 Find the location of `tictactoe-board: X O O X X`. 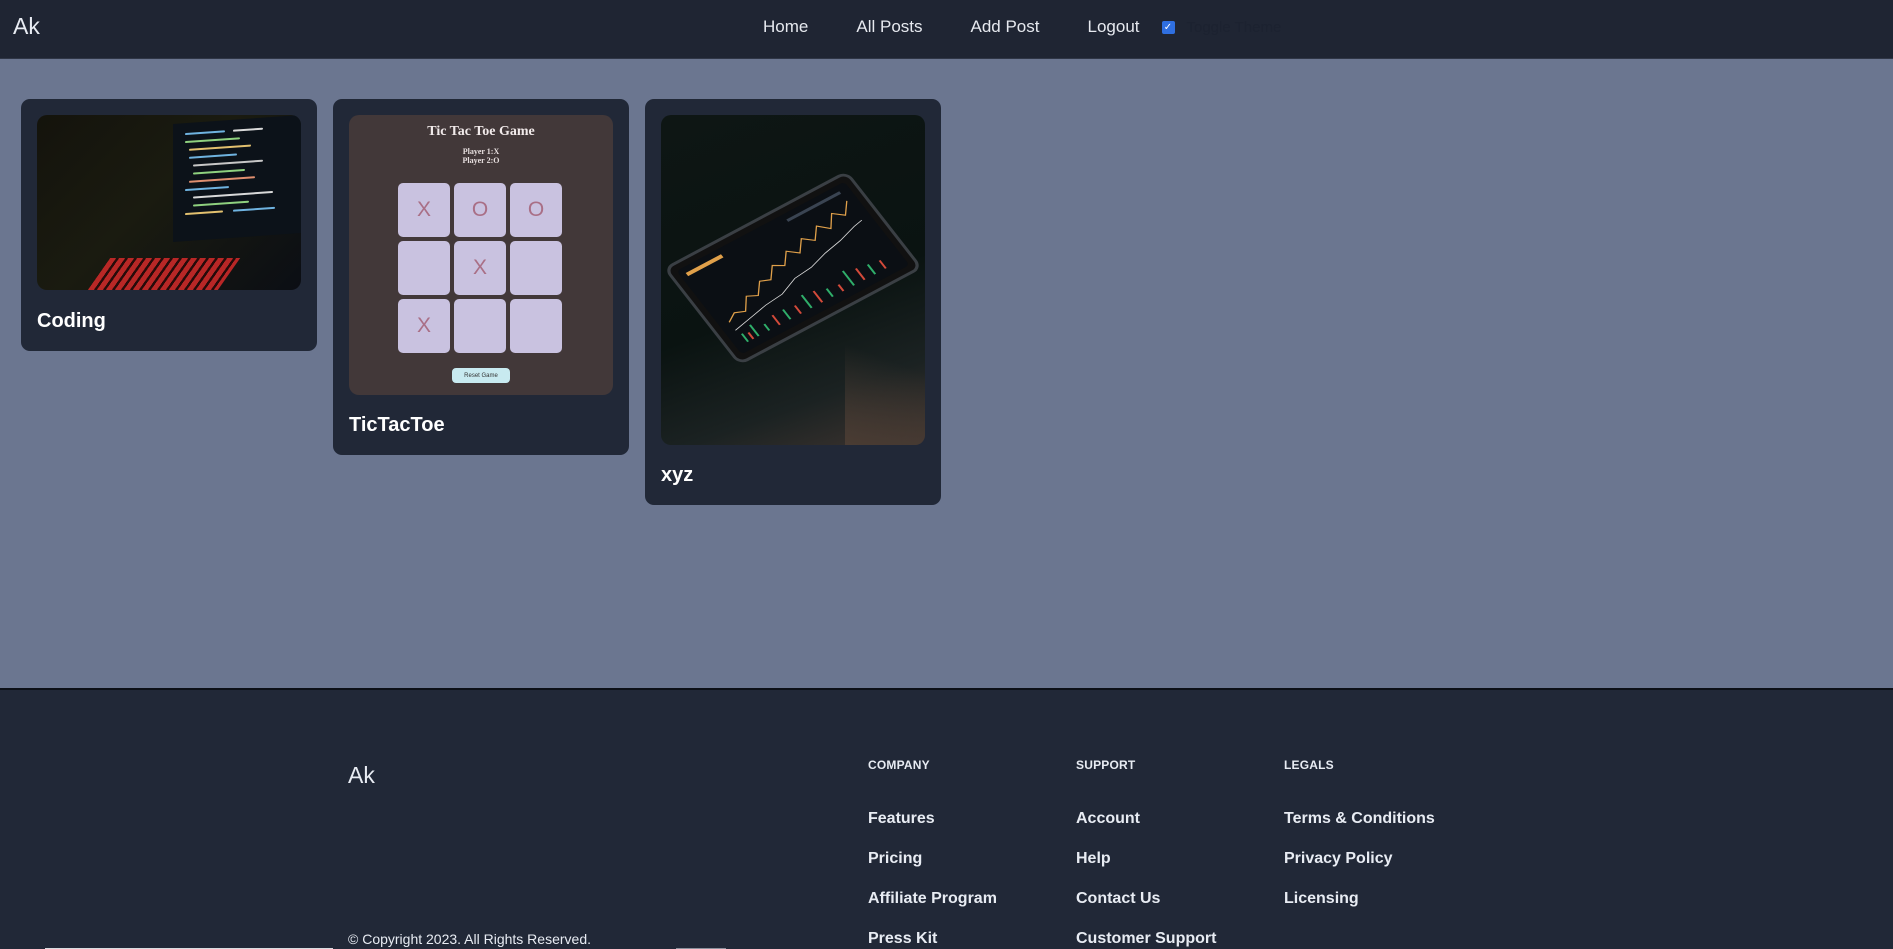

tictactoe-board: X O O X X is located at coordinates (482, 268).